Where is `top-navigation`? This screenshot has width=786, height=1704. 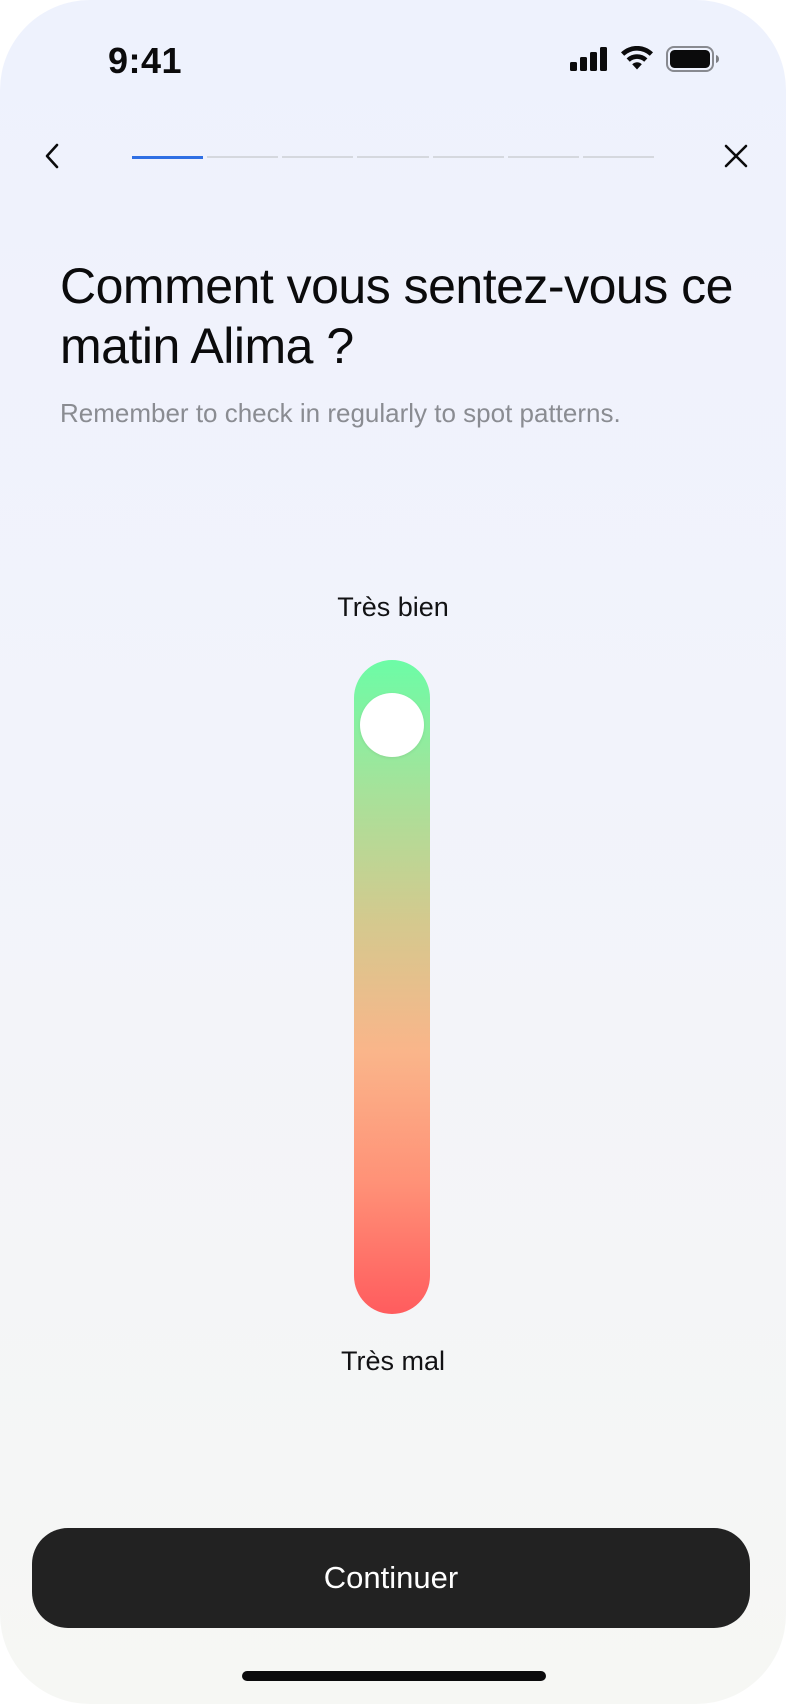 top-navigation is located at coordinates (393, 158).